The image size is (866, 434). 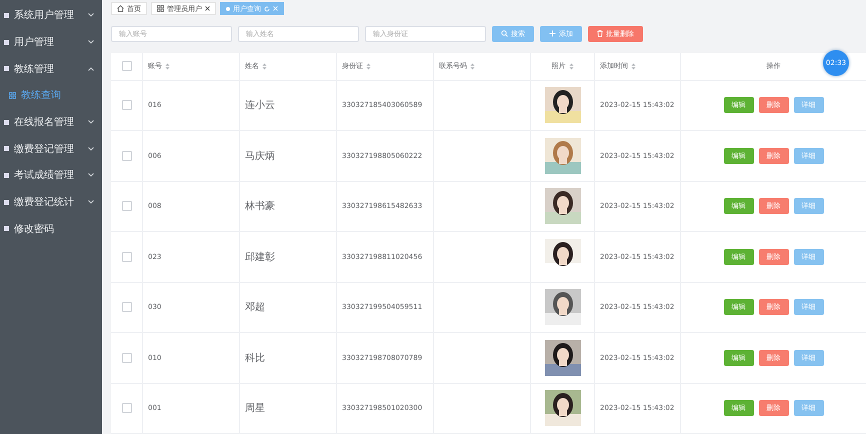 What do you see at coordinates (600, 34) in the screenshot?
I see `trash-icon` at bounding box center [600, 34].